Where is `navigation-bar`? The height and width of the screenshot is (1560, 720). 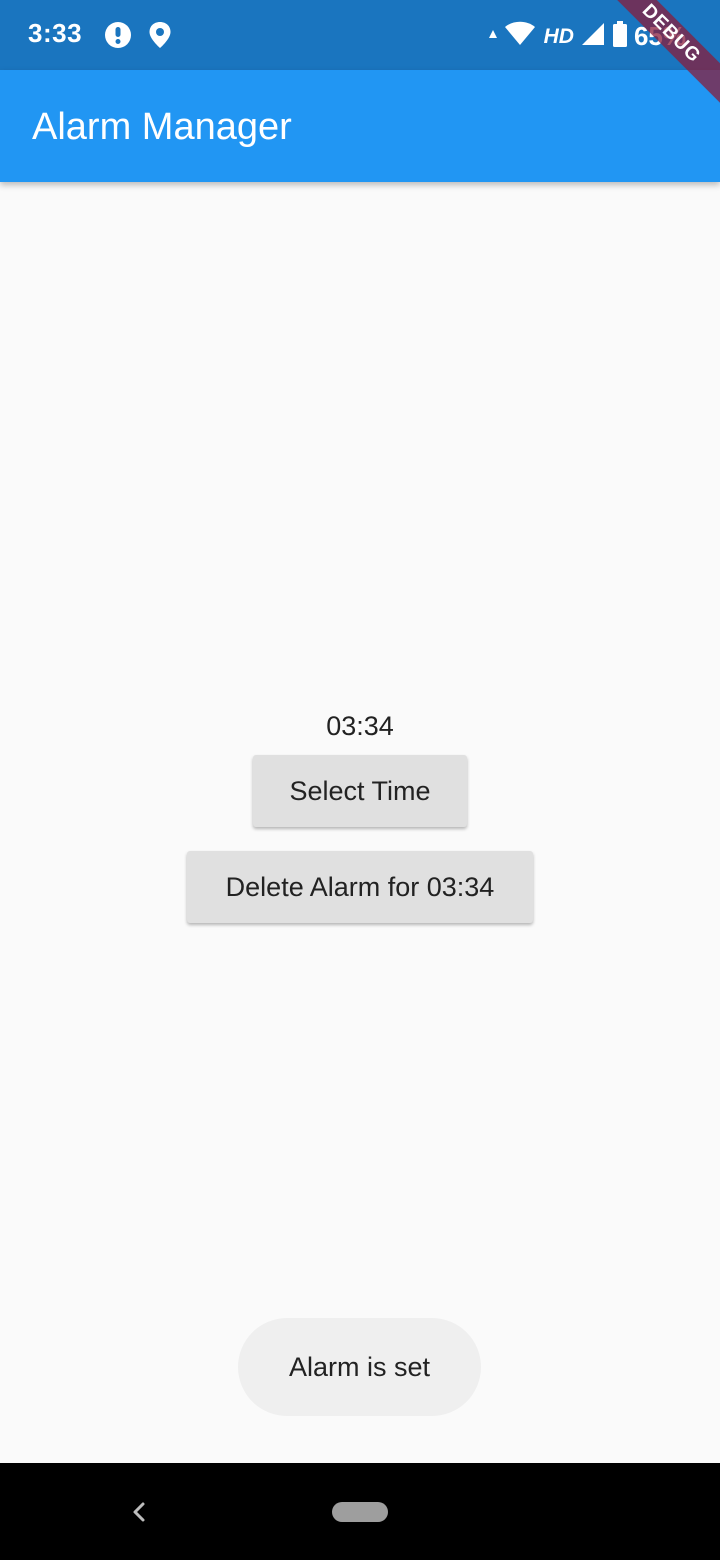
navigation-bar is located at coordinates (360, 1511).